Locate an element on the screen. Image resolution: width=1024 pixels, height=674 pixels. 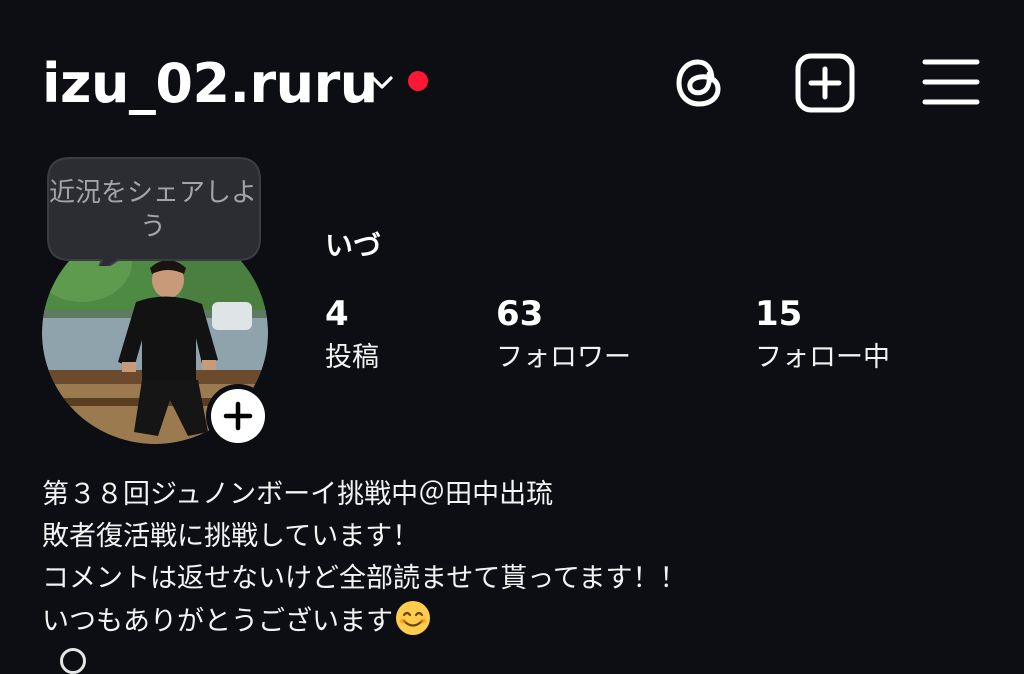
posts-count: 4 is located at coordinates (337, 314).